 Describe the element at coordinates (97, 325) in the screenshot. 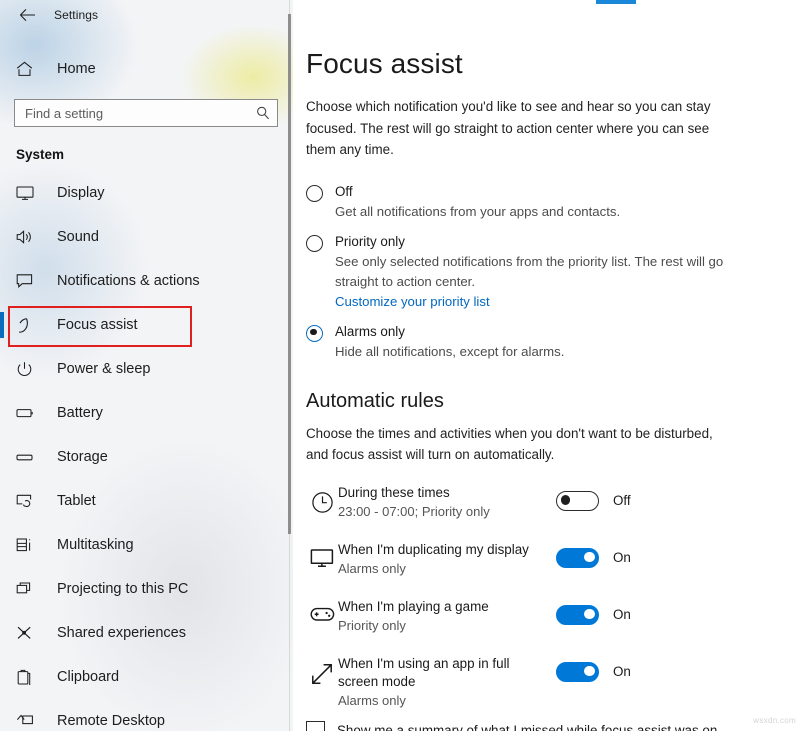

I see `sidebar-item-label: Focus assist` at that location.